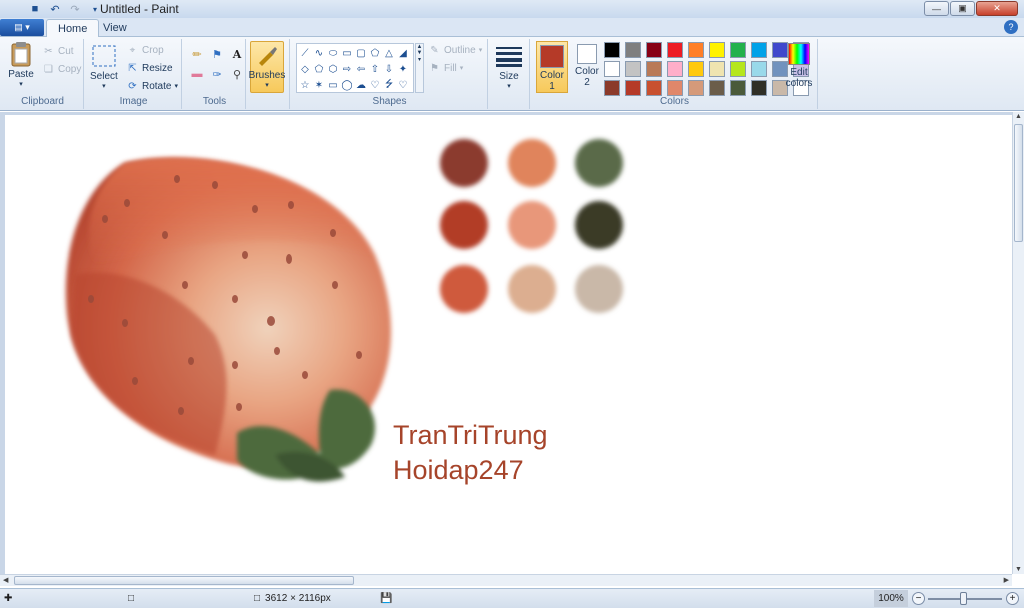 This screenshot has width=1024, height=608. What do you see at coordinates (217, 54) in the screenshot?
I see `fill-bucket-icon: ⚑` at bounding box center [217, 54].